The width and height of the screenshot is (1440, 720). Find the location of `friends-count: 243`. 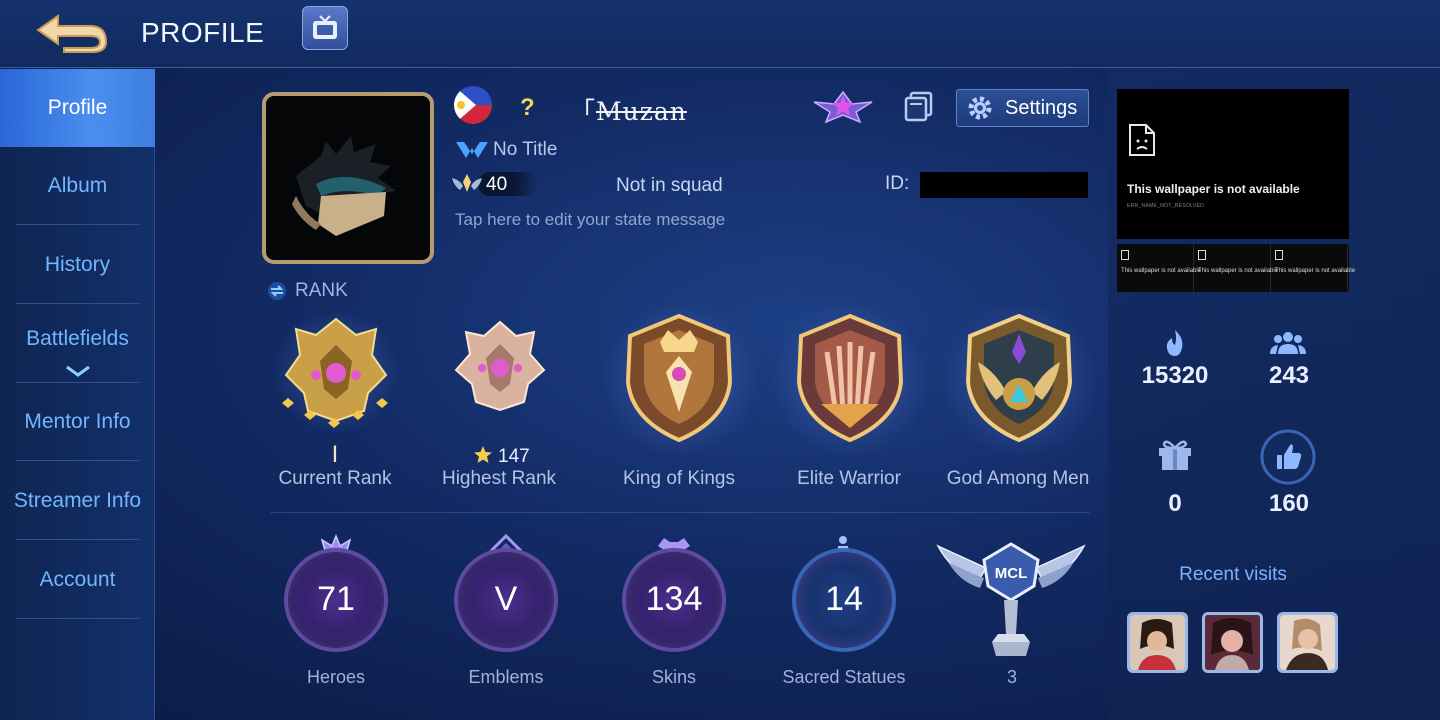

friends-count: 243 is located at coordinates (1289, 375).